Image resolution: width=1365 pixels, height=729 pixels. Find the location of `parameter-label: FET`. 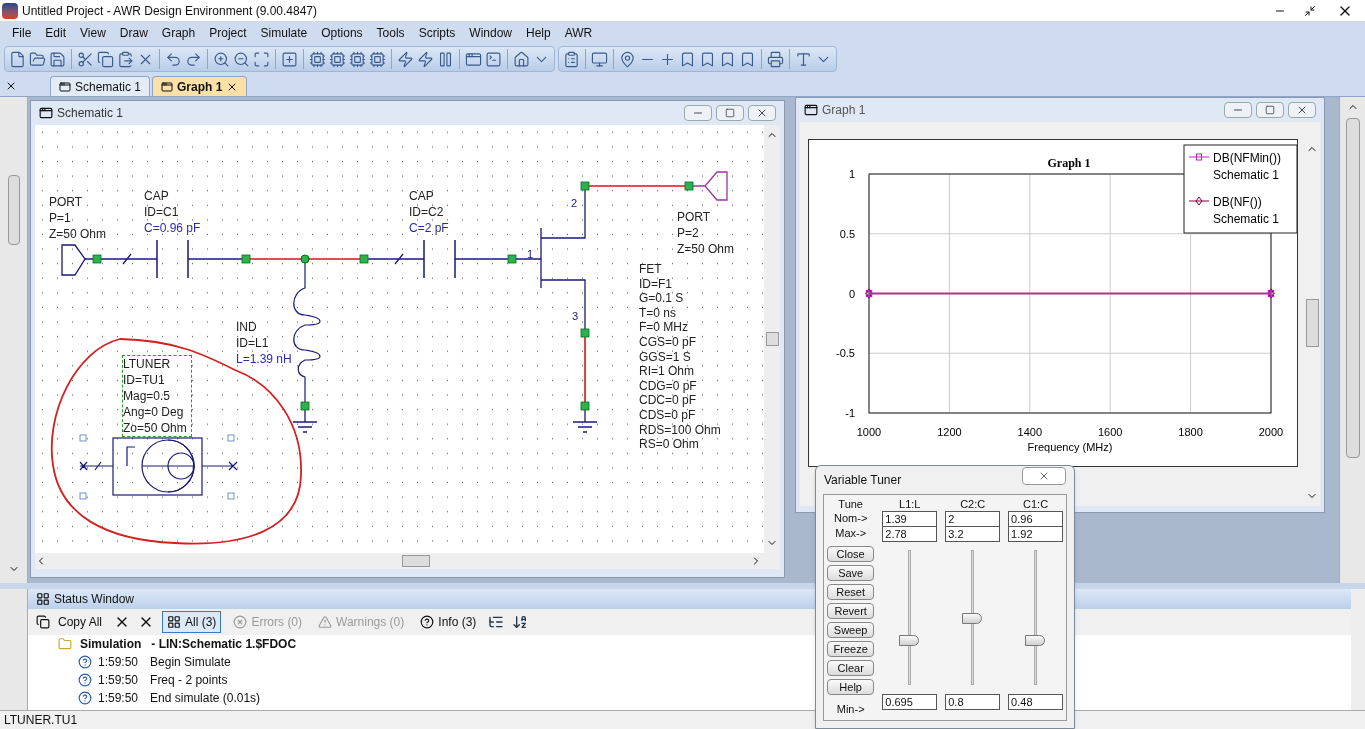

parameter-label: FET is located at coordinates (651, 269).